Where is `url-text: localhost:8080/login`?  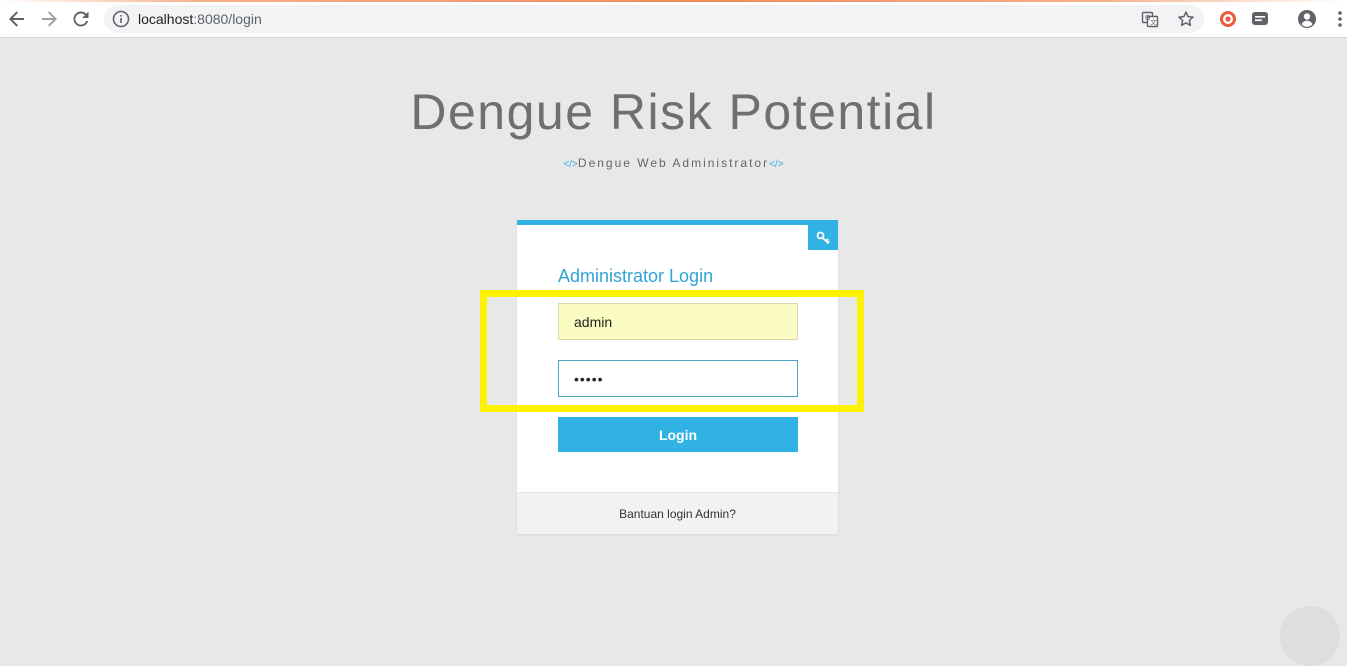 url-text: localhost:8080/login is located at coordinates (200, 19).